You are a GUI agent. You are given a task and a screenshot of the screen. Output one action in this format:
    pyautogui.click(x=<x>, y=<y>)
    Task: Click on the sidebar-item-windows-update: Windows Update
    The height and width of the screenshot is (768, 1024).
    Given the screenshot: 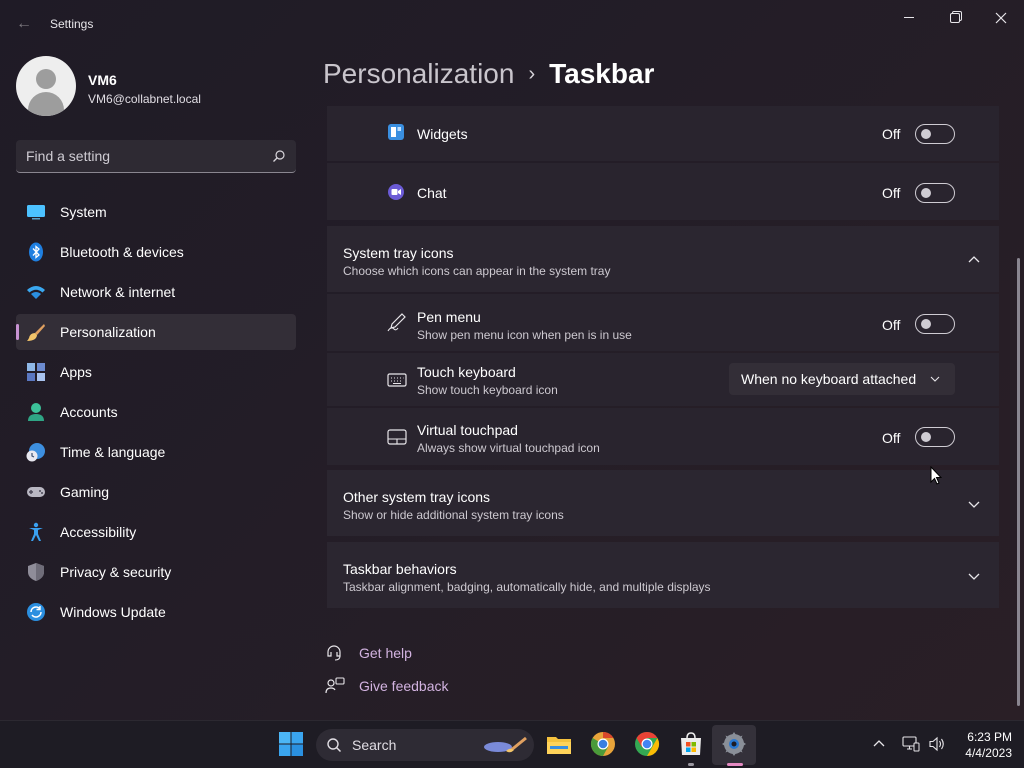 What is the action you would take?
    pyautogui.click(x=156, y=612)
    